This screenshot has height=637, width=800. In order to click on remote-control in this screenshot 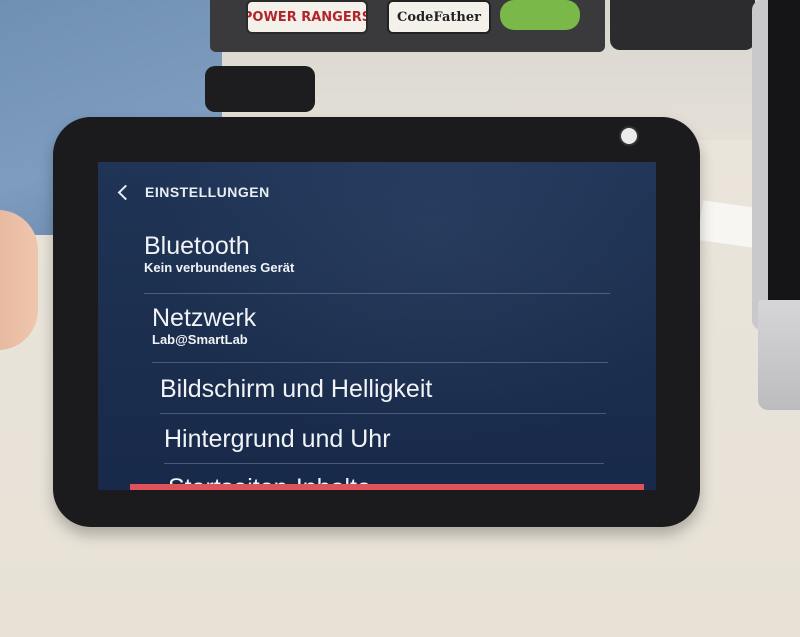, I will do `click(260, 89)`.